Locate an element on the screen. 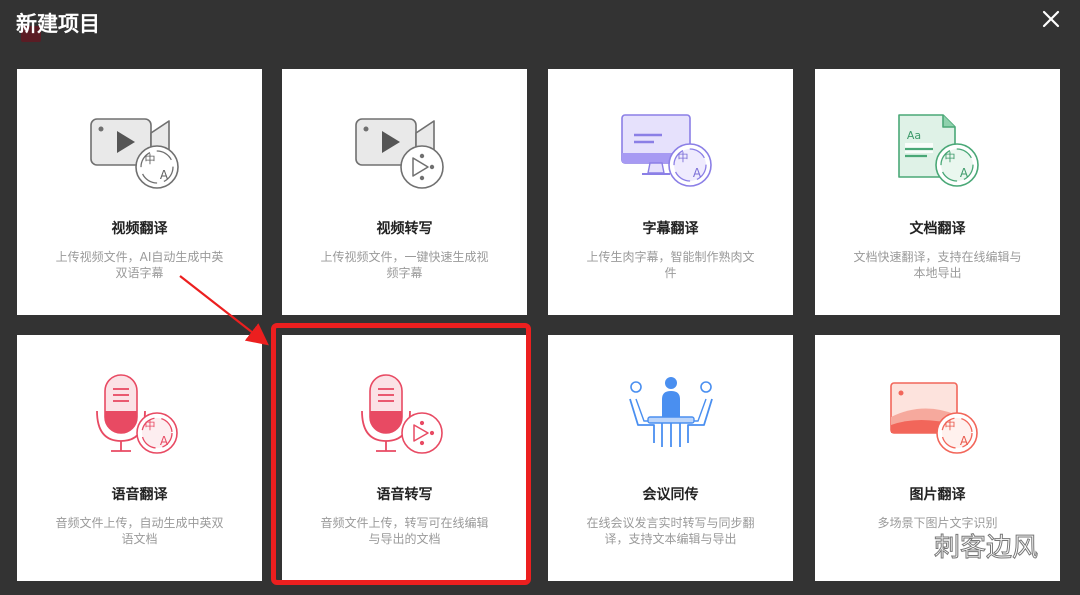  card-description: 在线会议发言实时转写与同步翻译，支持文本编辑与导出 is located at coordinates (670, 531).